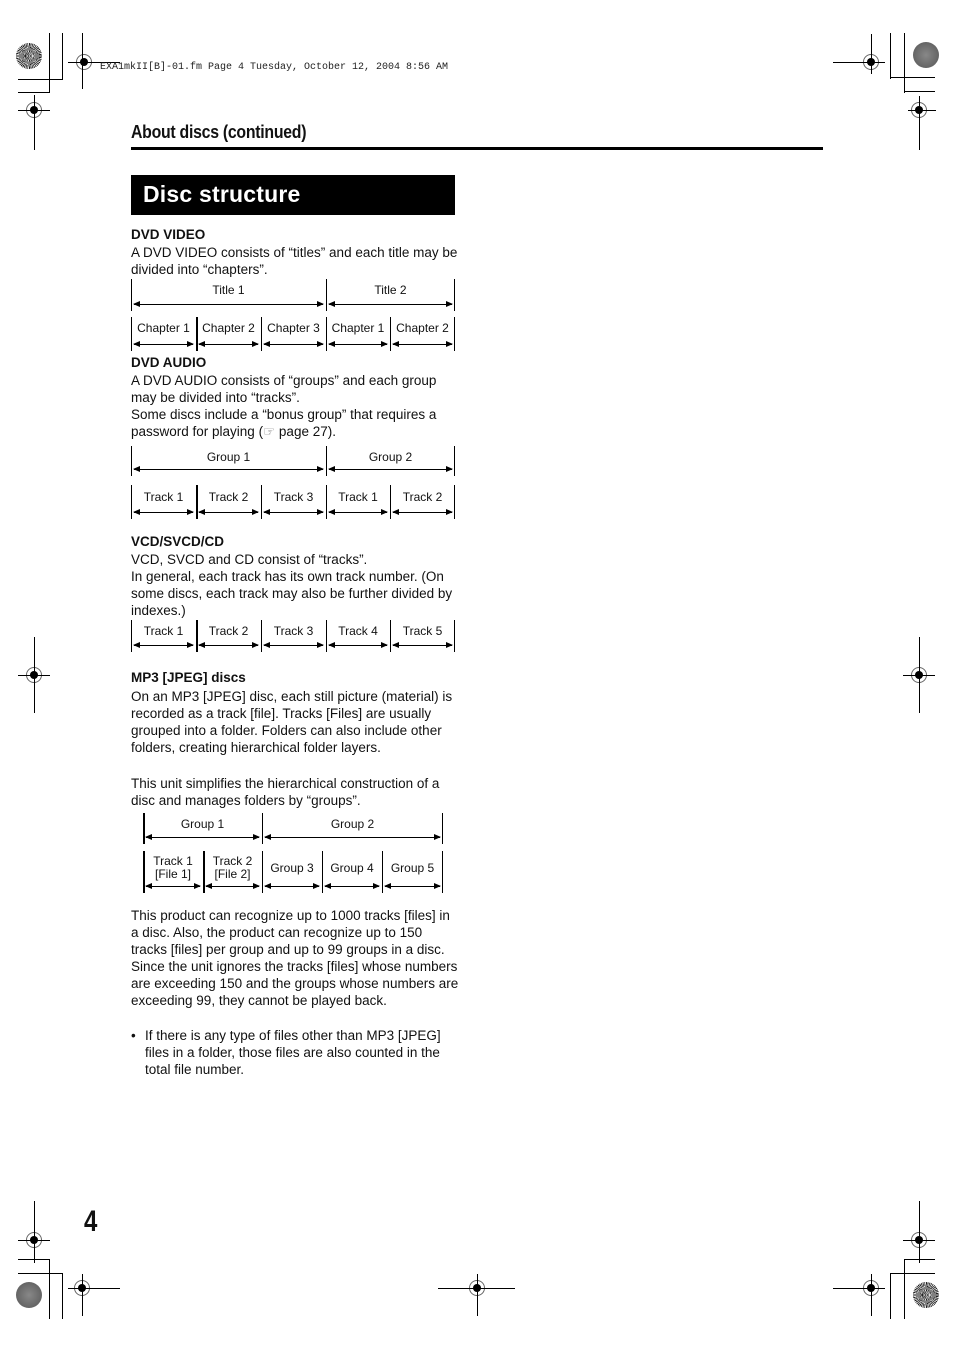 The height and width of the screenshot is (1351, 954). I want to click on diagram-track: Track 5, so click(422, 636).